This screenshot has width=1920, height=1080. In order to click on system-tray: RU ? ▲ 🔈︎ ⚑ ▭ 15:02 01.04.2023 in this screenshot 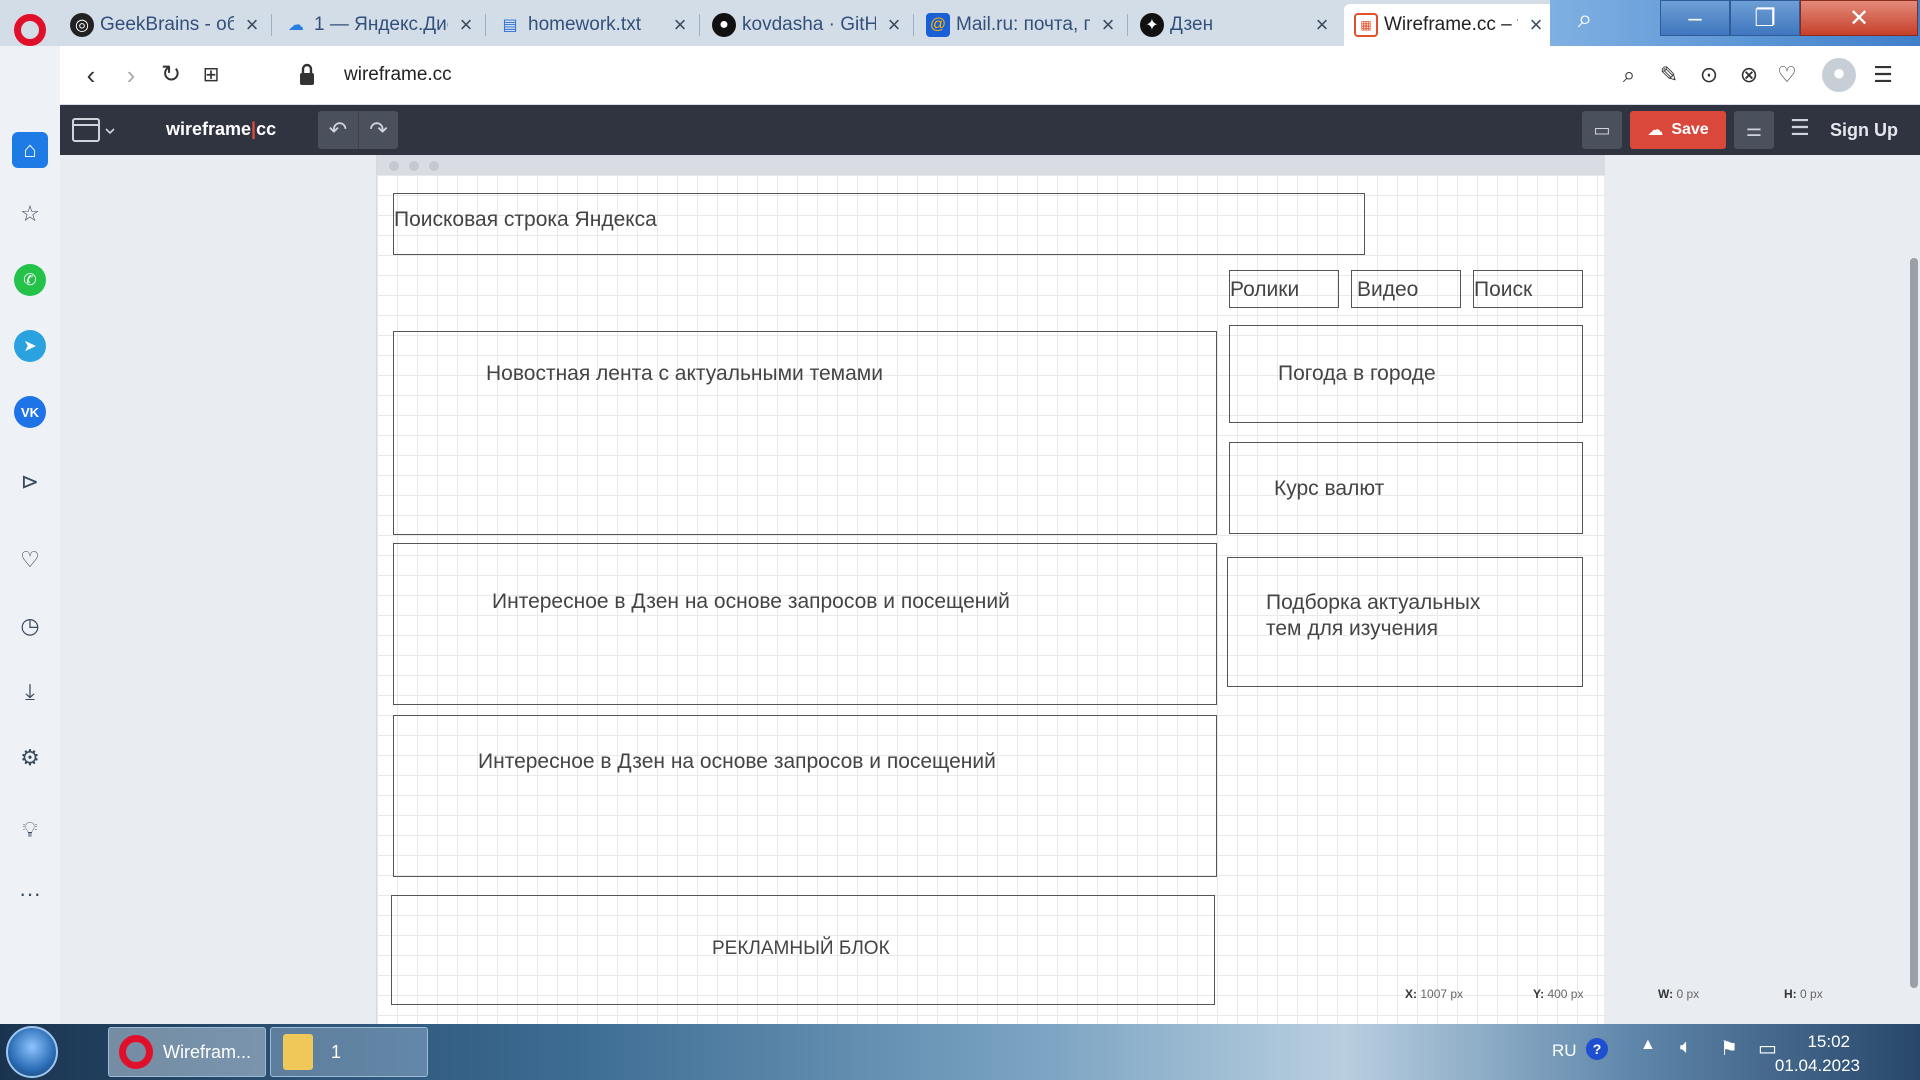, I will do `click(1725, 1052)`.